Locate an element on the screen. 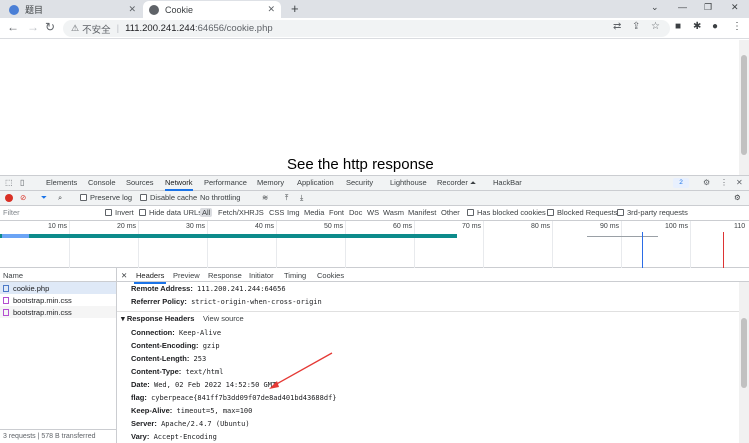 This screenshot has width=749, height=443. device-toggle-icon: ▯ is located at coordinates (22, 182).